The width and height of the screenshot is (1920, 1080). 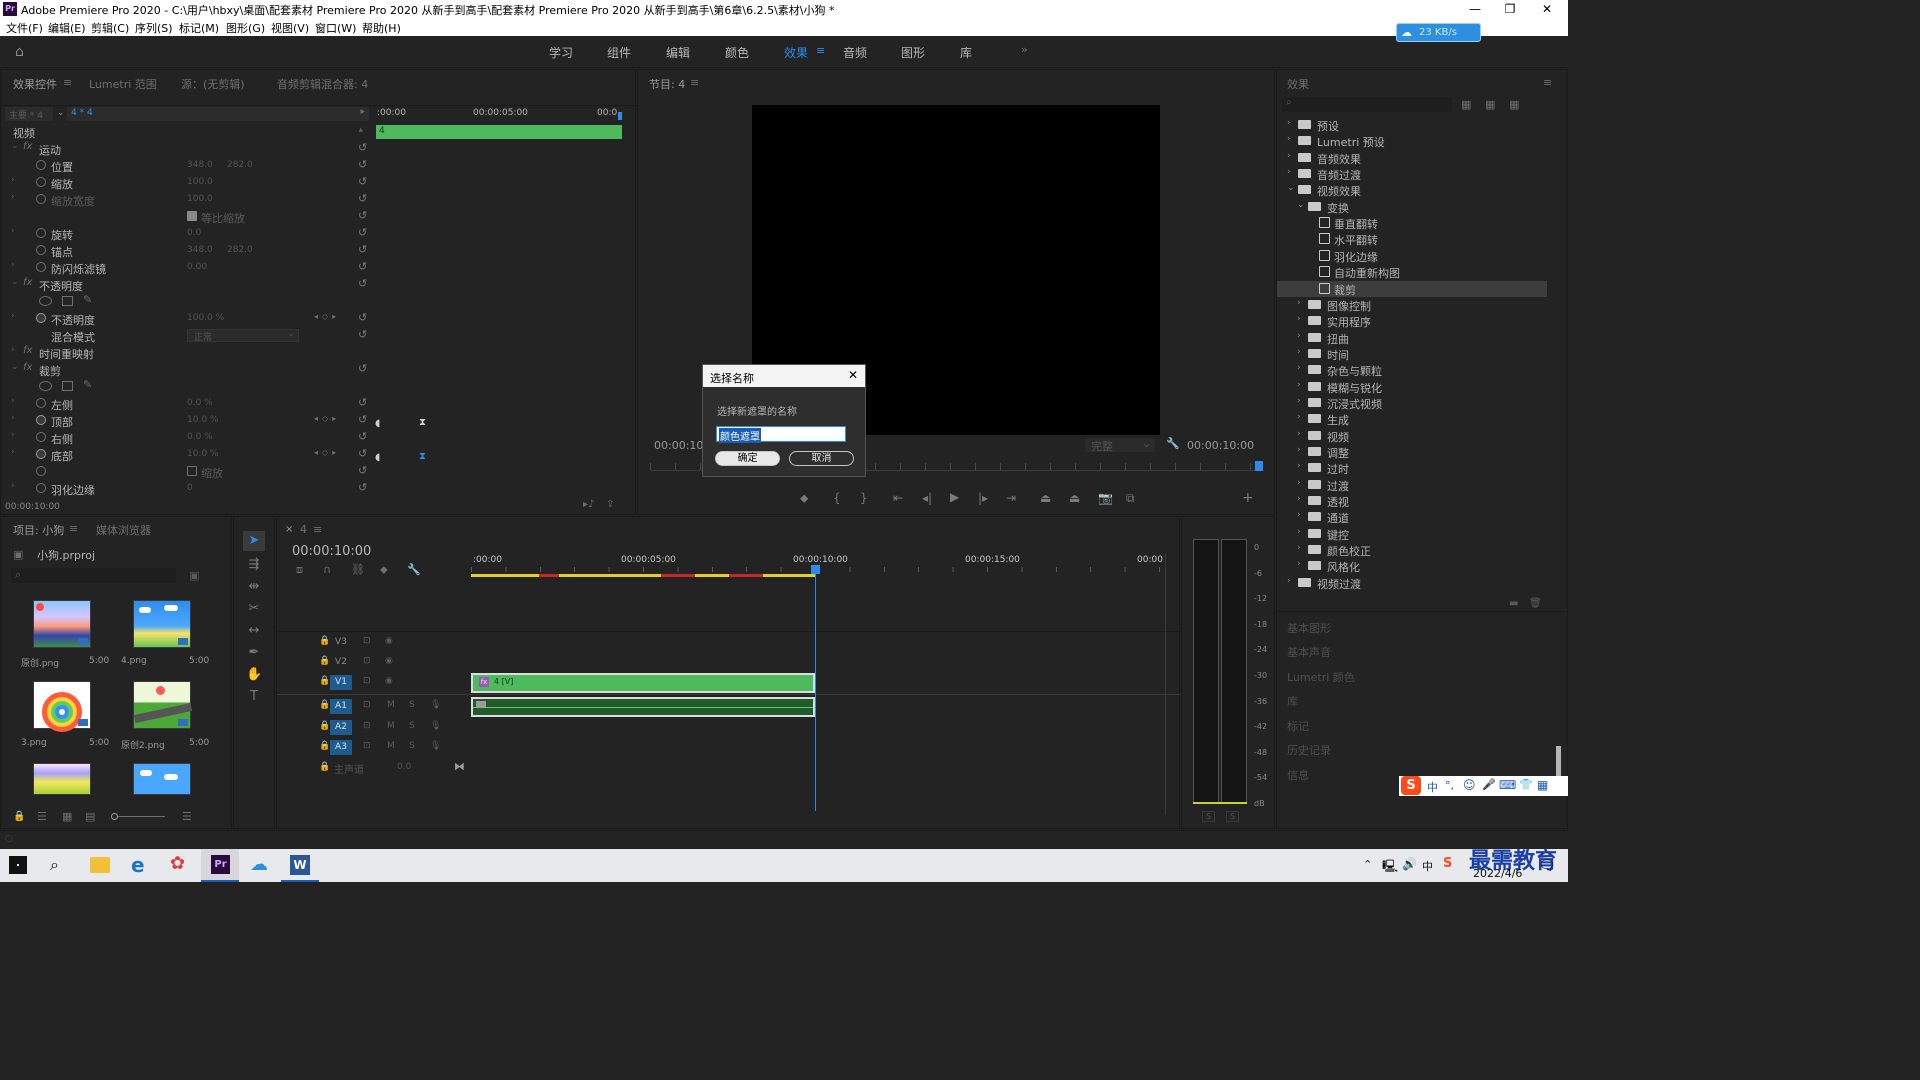 I want to click on sogou-logo-icon: S, so click(x=1411, y=785).